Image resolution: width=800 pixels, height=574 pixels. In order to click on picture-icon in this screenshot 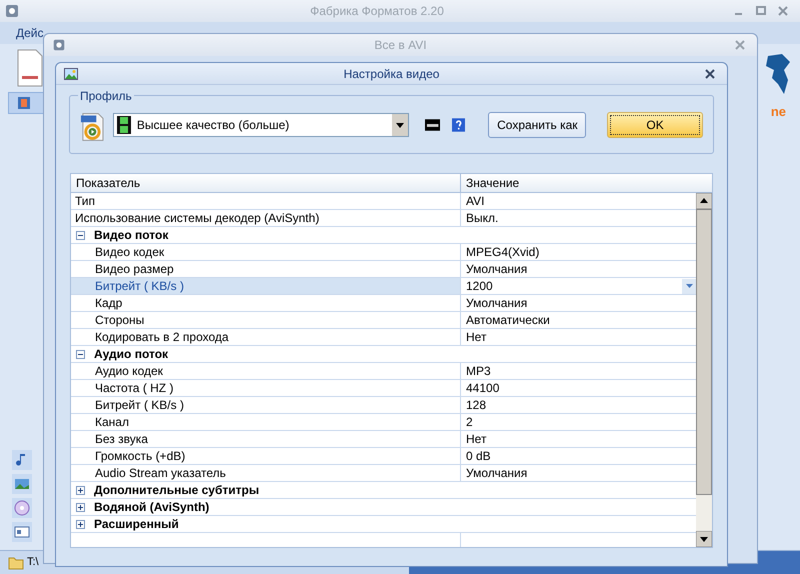, I will do `click(71, 74)`.